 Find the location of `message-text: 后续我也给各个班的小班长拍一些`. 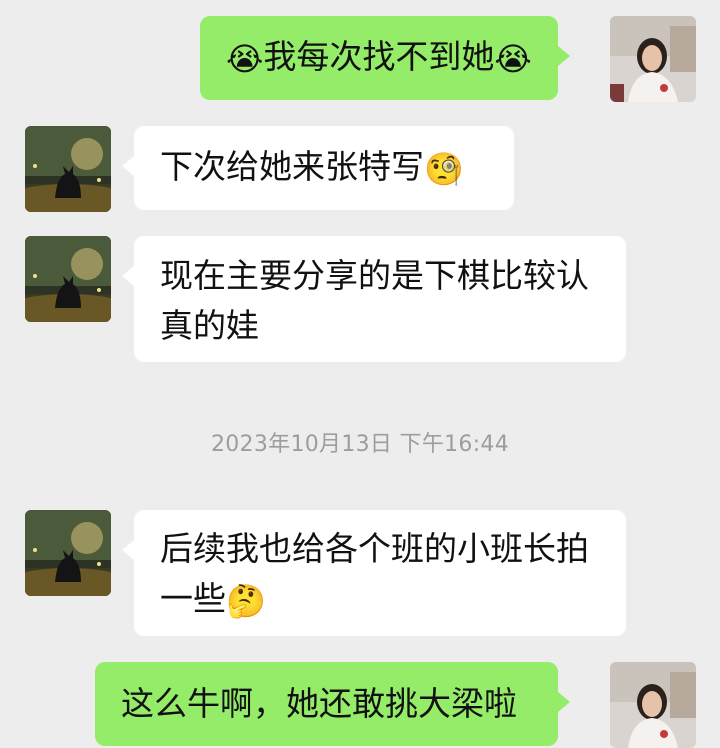

message-text: 后续我也给各个班的小班长拍一些 is located at coordinates (374, 573).